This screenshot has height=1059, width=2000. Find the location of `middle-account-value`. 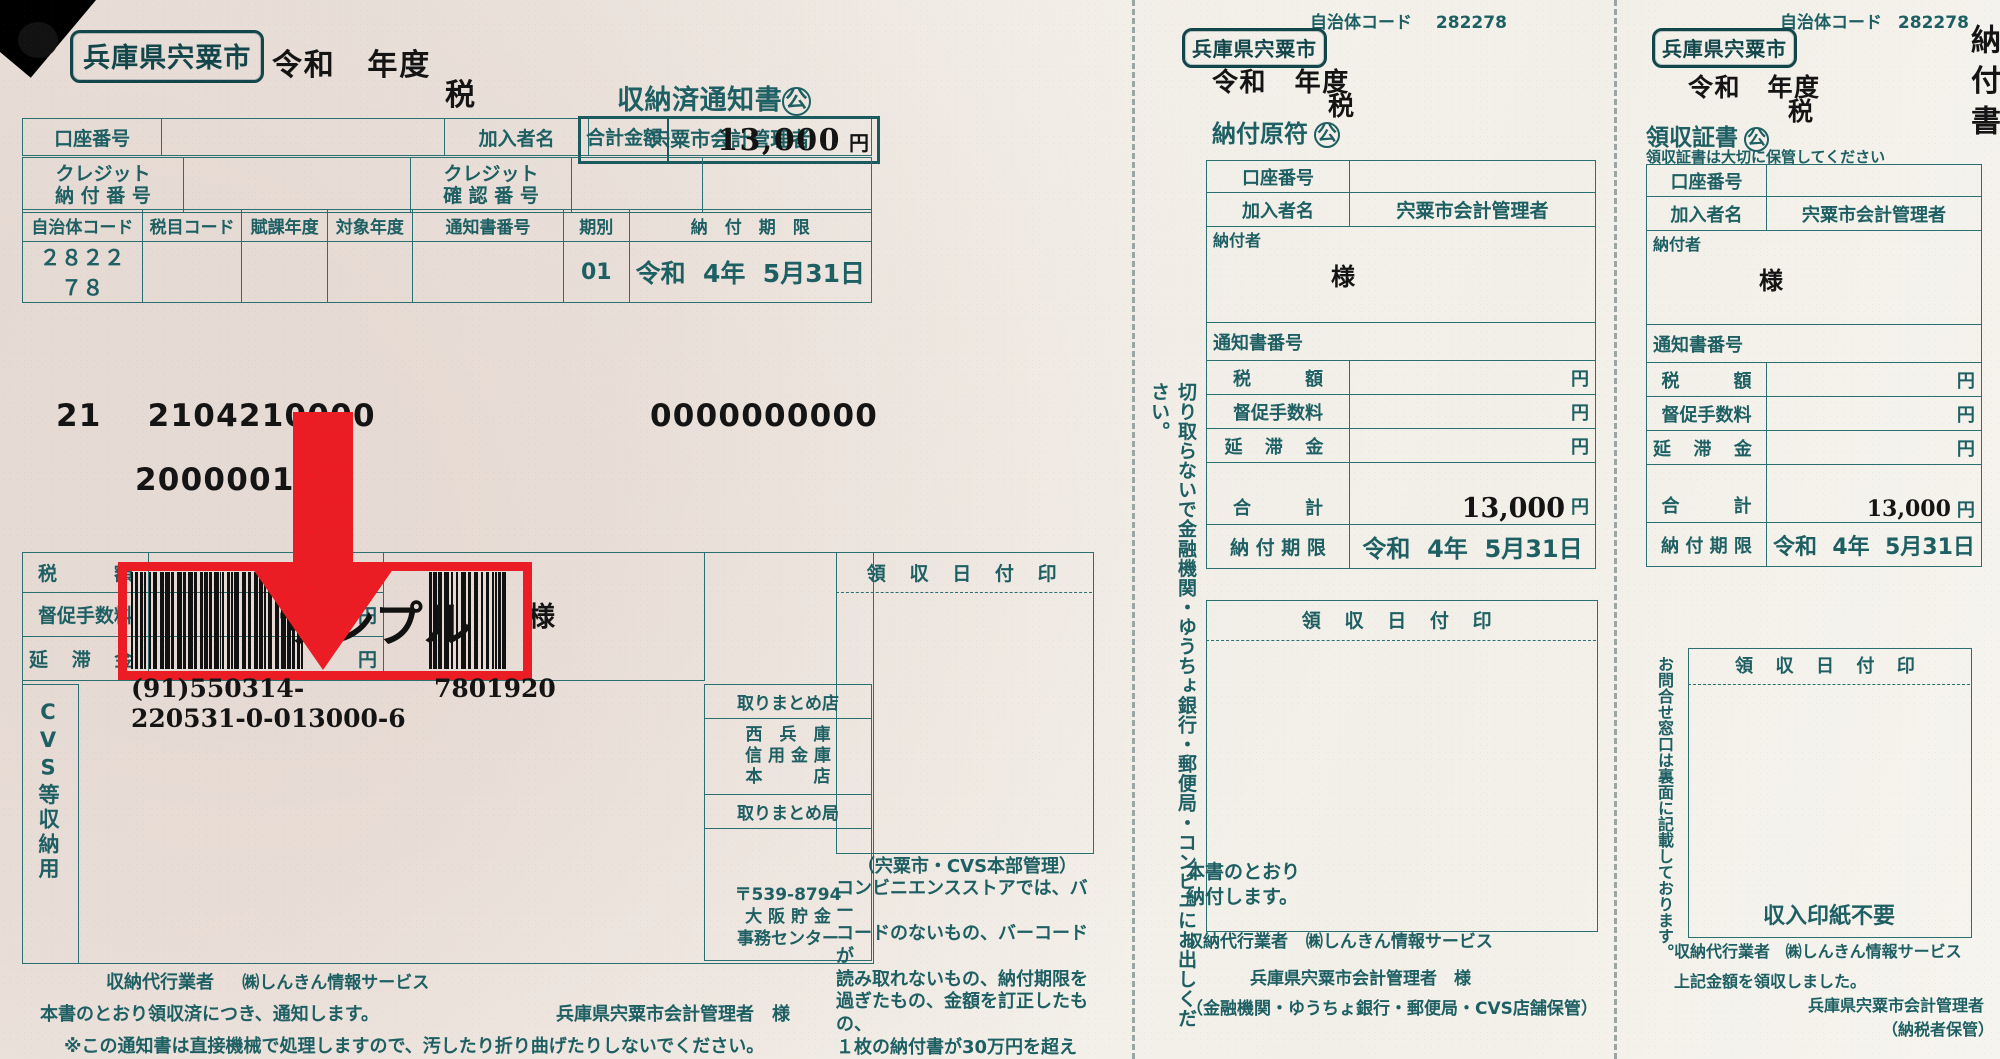

middle-account-value is located at coordinates (1472, 176).